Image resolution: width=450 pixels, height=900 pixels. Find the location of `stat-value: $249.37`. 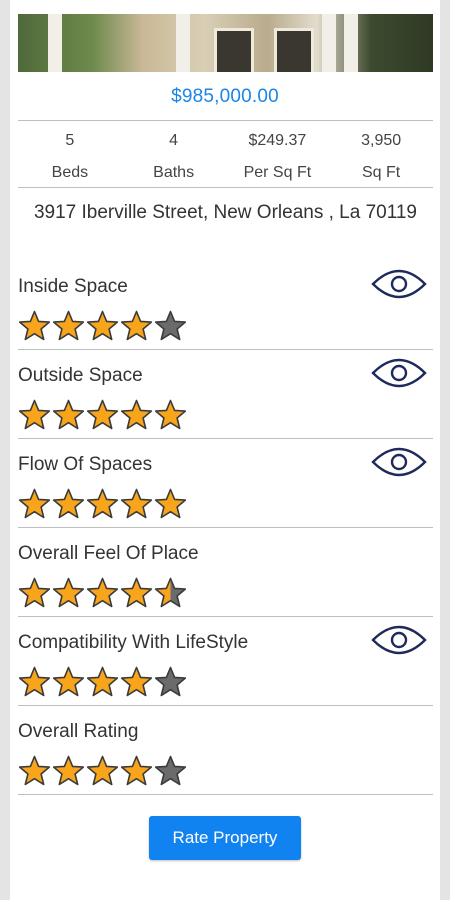

stat-value: $249.37 is located at coordinates (277, 140).